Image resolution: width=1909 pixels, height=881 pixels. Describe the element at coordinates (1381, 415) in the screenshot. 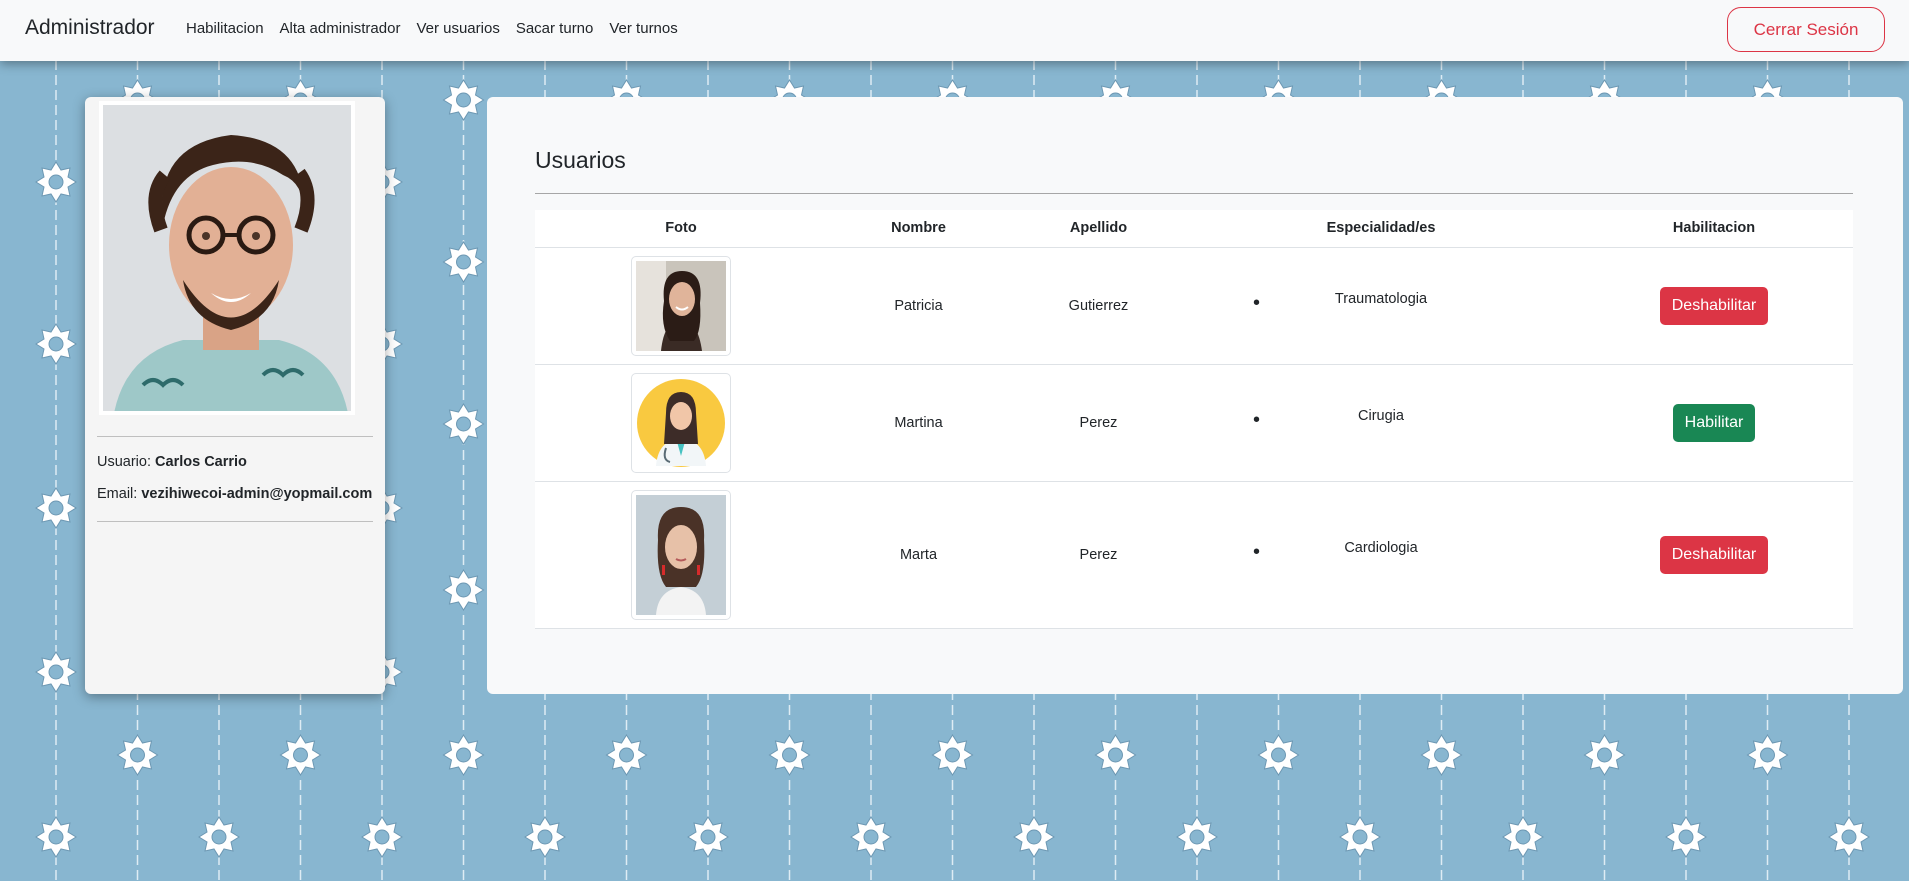

I see `user-especialidad: Cirugia` at that location.